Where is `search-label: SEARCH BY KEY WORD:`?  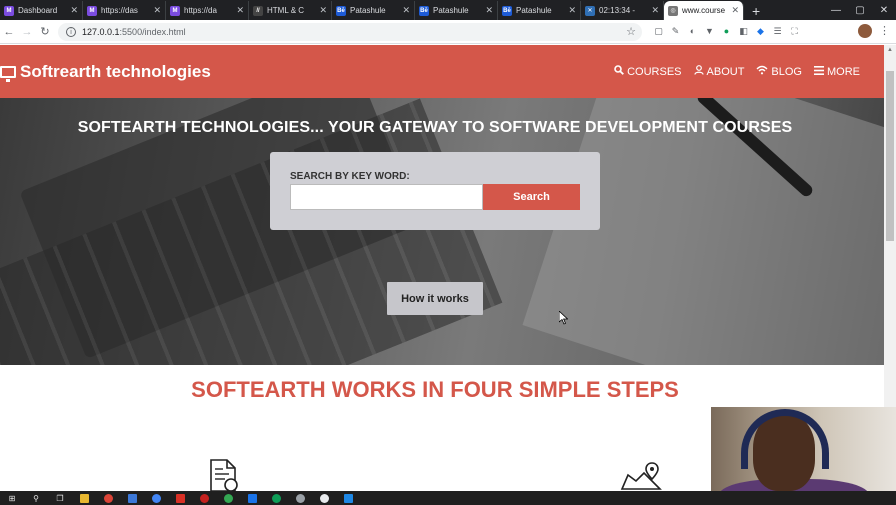
search-label: SEARCH BY KEY WORD: is located at coordinates (350, 176).